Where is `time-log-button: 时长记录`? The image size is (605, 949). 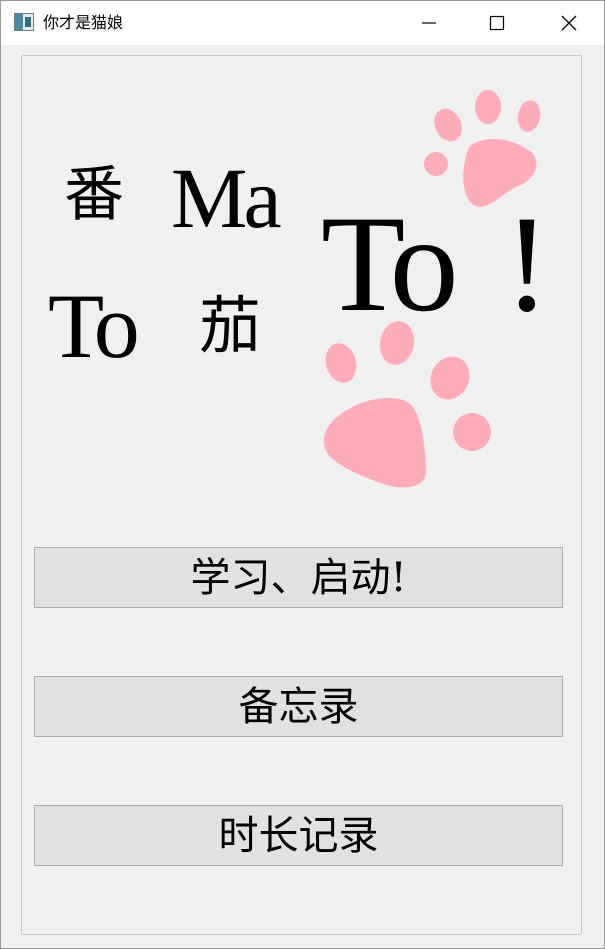
time-log-button: 时长记录 is located at coordinates (298, 835).